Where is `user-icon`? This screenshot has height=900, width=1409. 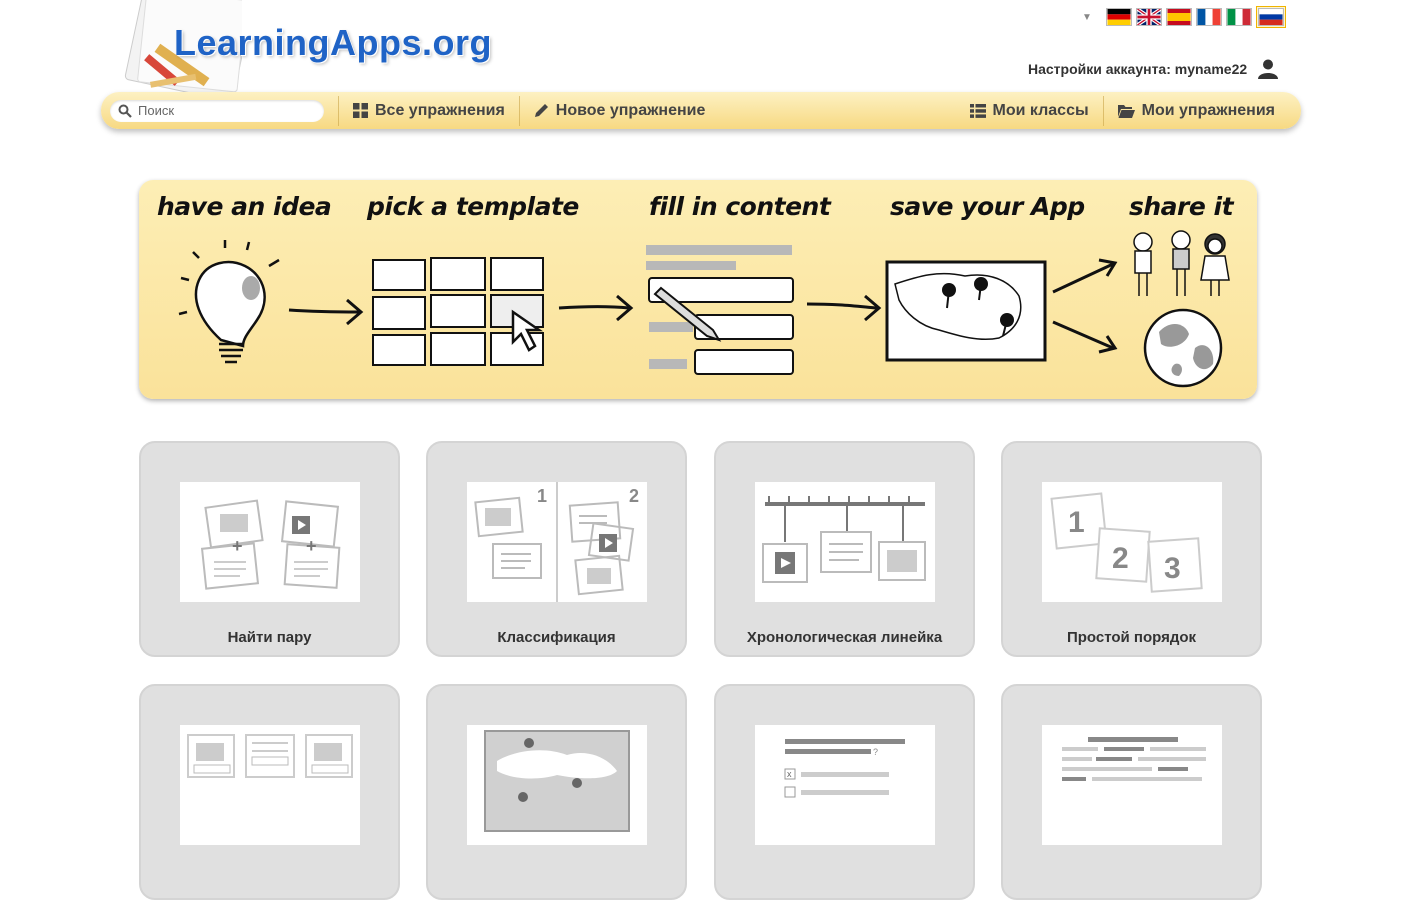
user-icon is located at coordinates (1268, 69).